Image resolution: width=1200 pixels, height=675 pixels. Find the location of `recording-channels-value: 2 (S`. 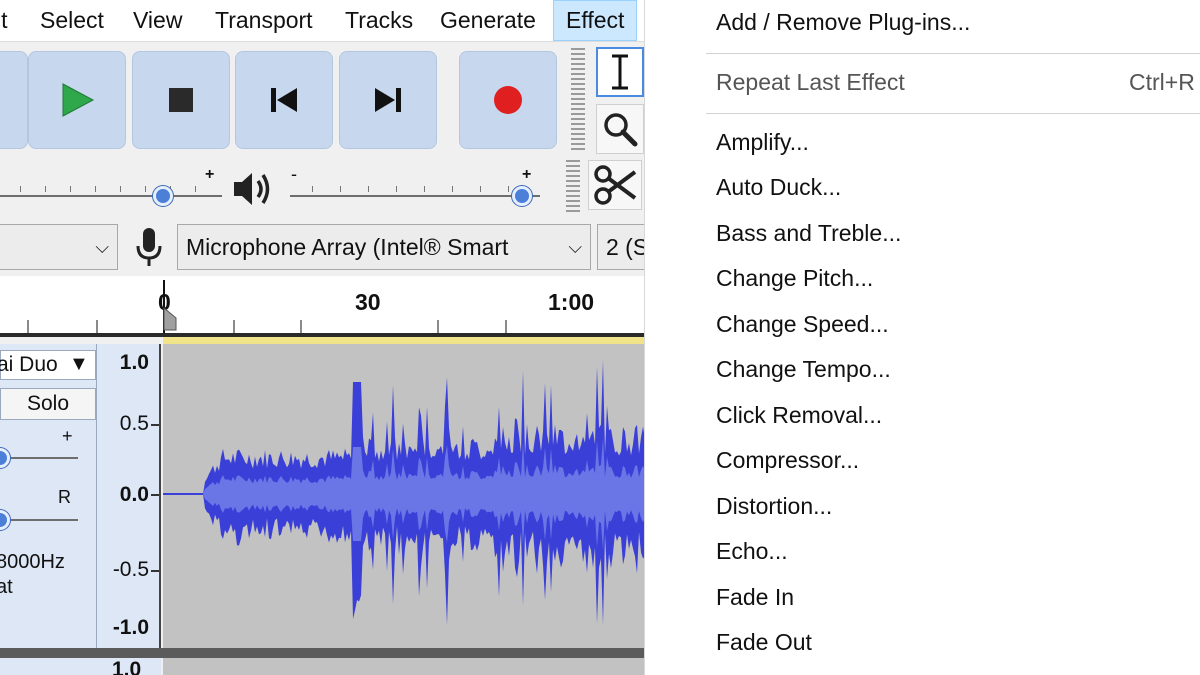

recording-channels-value: 2 (S is located at coordinates (625, 247).